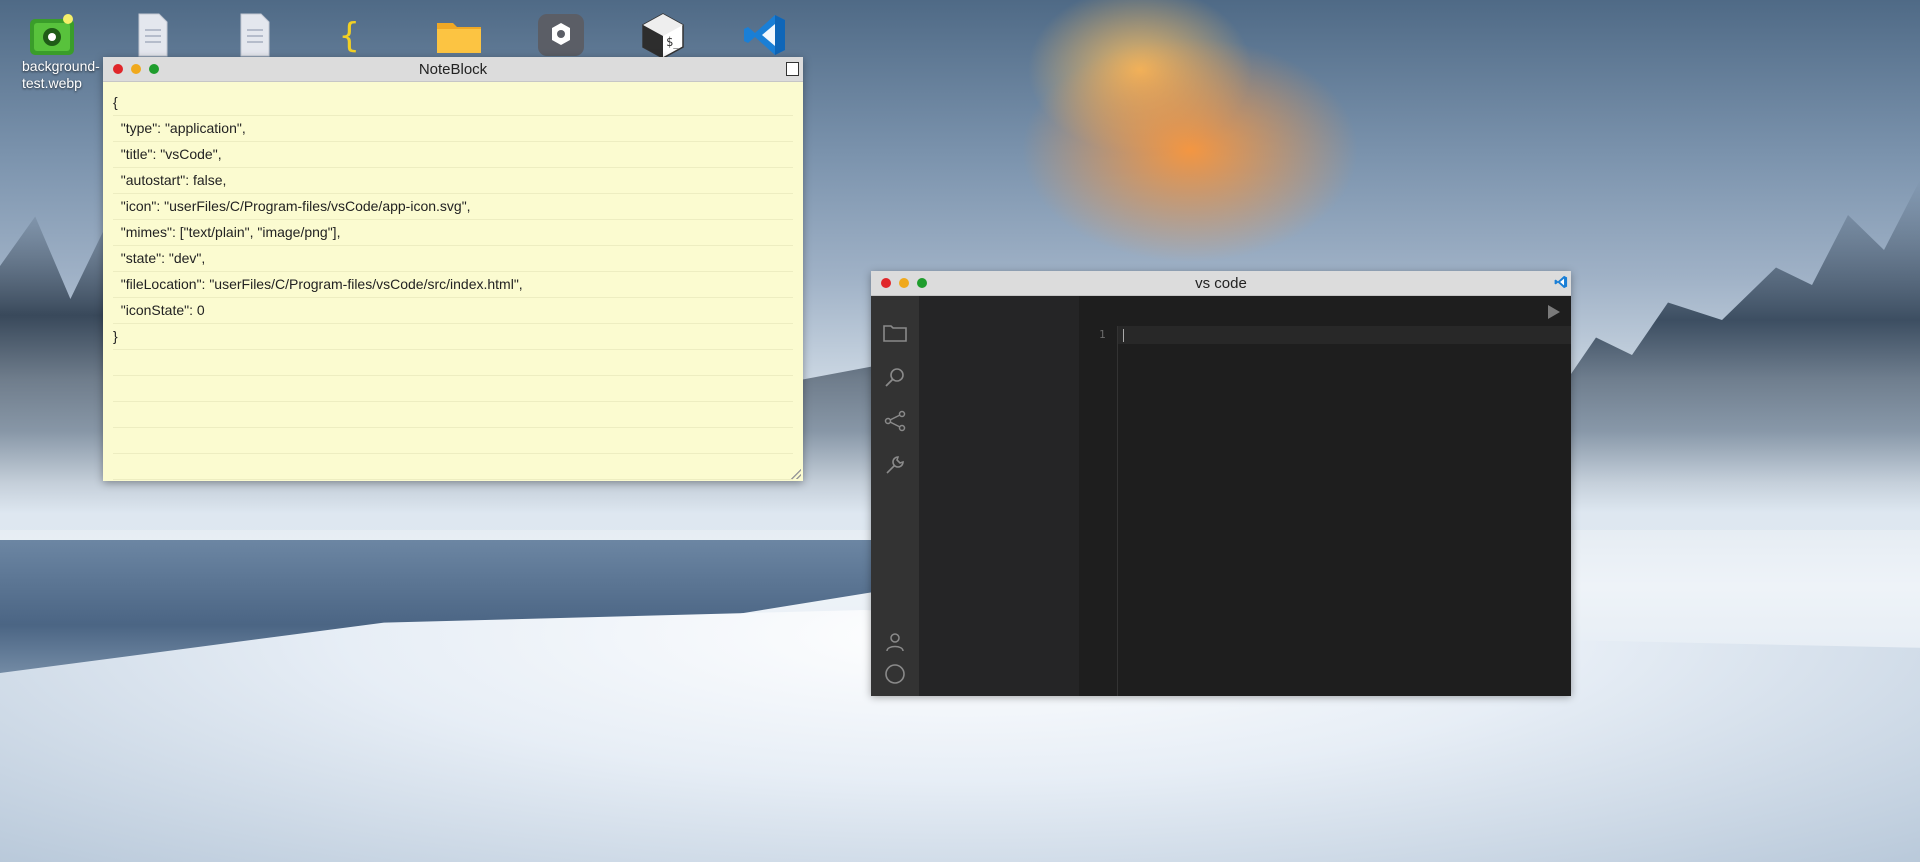 The width and height of the screenshot is (1920, 862). Describe the element at coordinates (453, 337) in the screenshot. I see `note-line: }` at that location.